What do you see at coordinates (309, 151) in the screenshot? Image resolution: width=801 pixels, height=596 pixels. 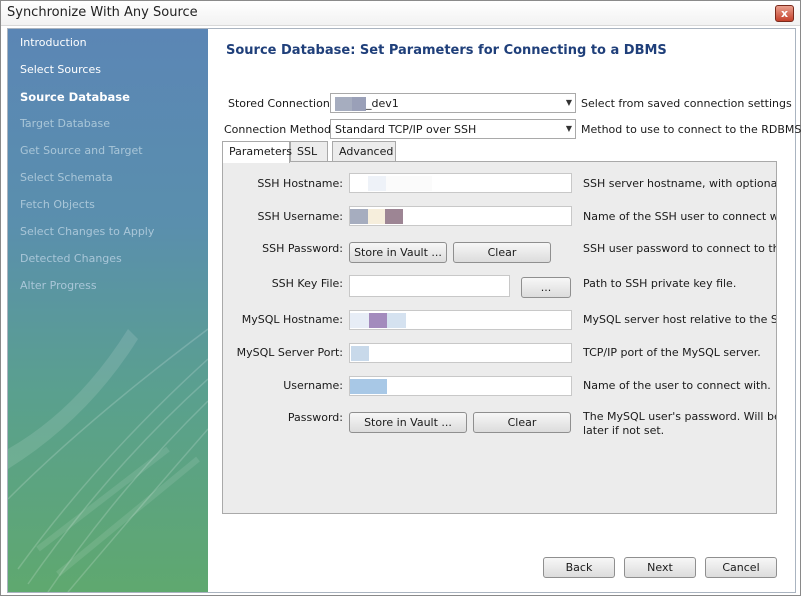 I see `tab-ssl: SSL` at bounding box center [309, 151].